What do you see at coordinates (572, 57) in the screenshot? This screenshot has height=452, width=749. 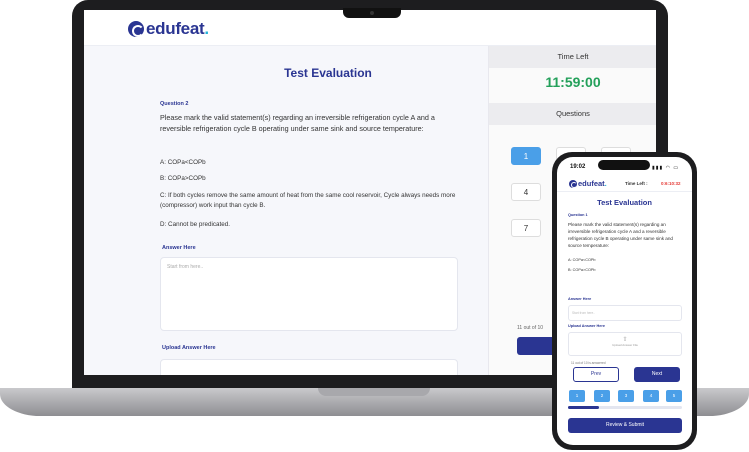 I see `time-left-header: Time Left` at bounding box center [572, 57].